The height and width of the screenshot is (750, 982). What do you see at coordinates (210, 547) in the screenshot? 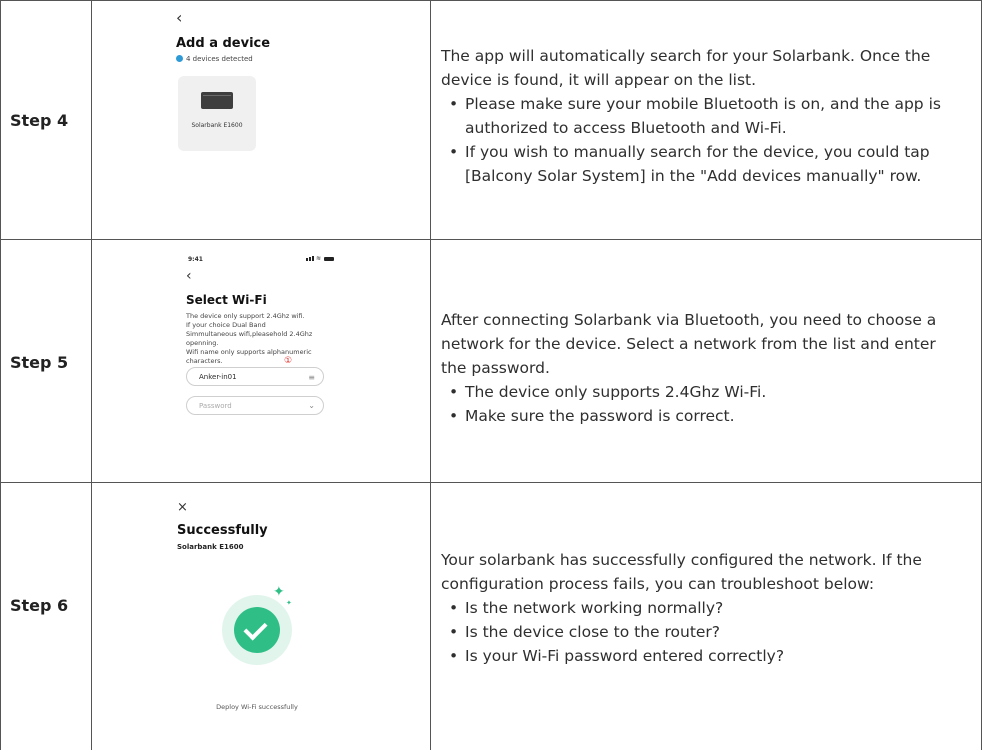
I see `screen-subtitle: Solarbank E1600` at bounding box center [210, 547].